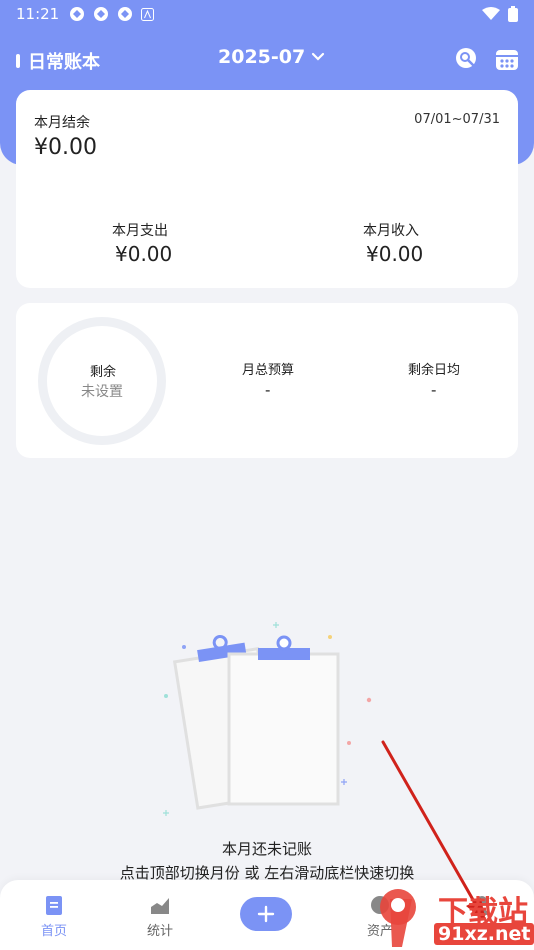 This screenshot has height=950, width=534. I want to click on nav-home: 首页, so click(54, 916).